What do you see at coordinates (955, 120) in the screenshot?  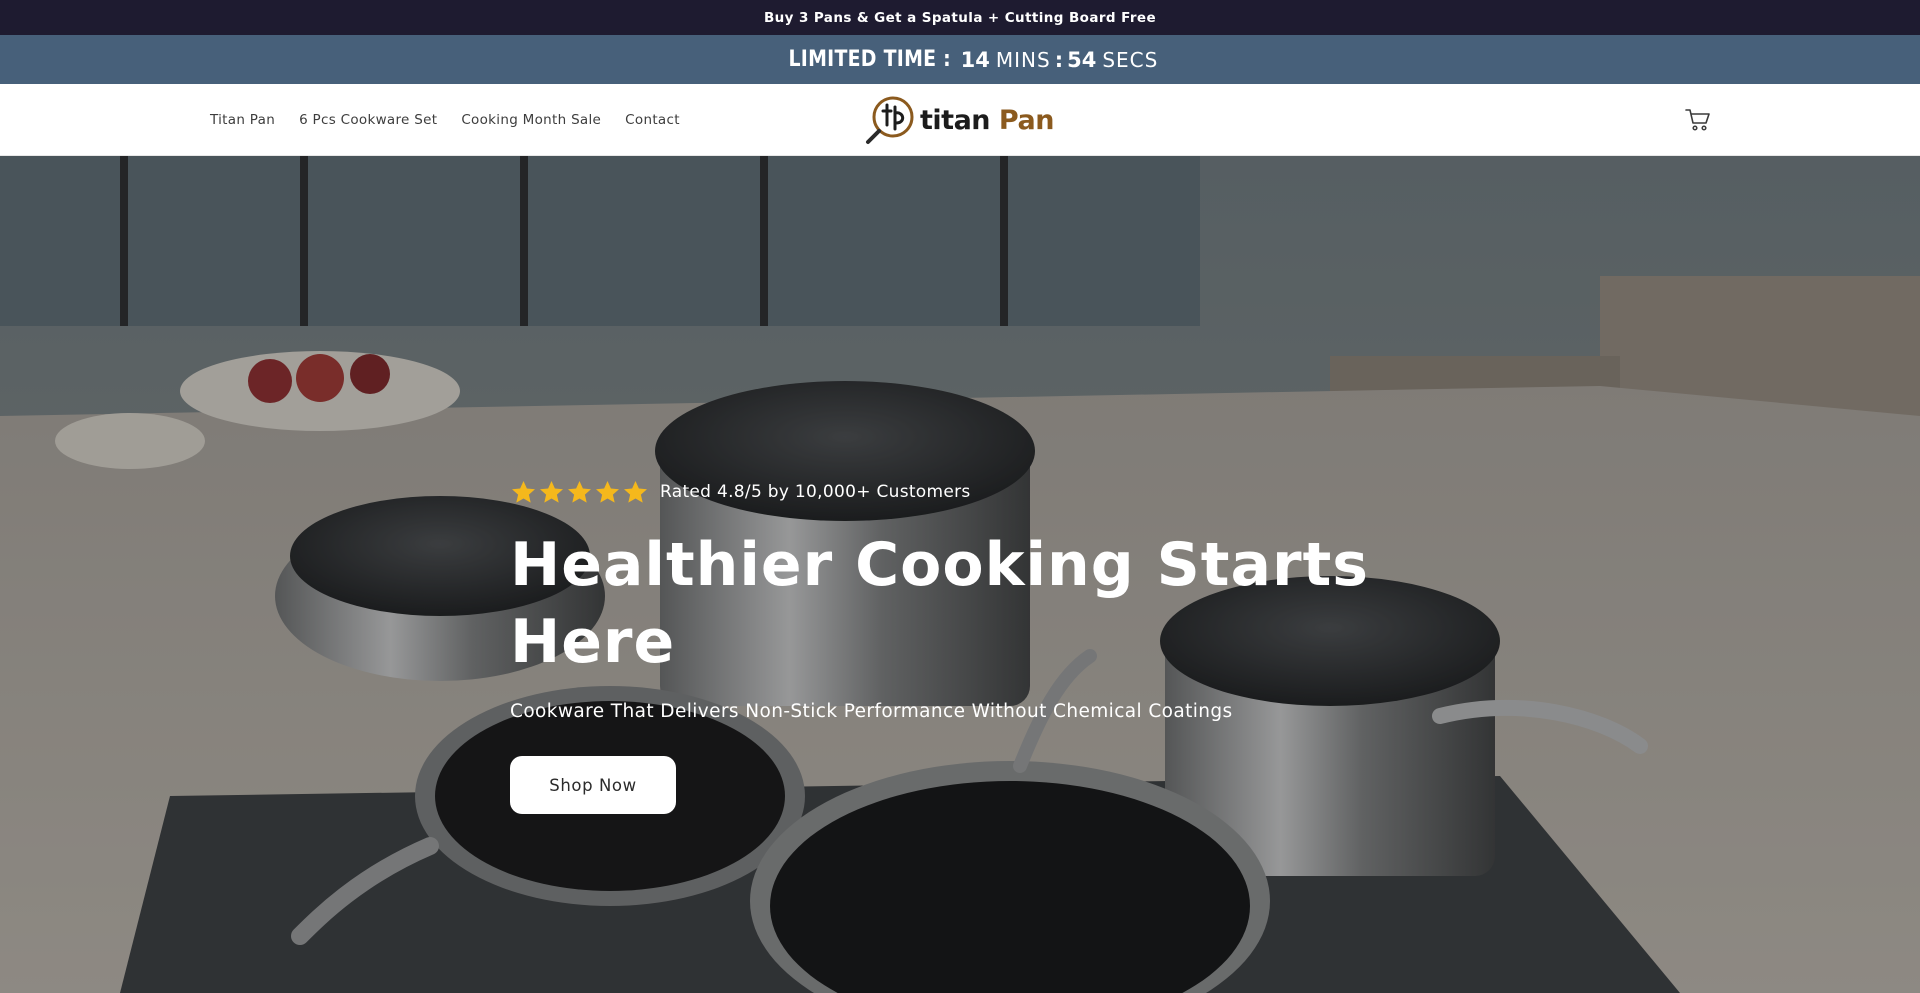 I see `logo-word-titan: titan` at bounding box center [955, 120].